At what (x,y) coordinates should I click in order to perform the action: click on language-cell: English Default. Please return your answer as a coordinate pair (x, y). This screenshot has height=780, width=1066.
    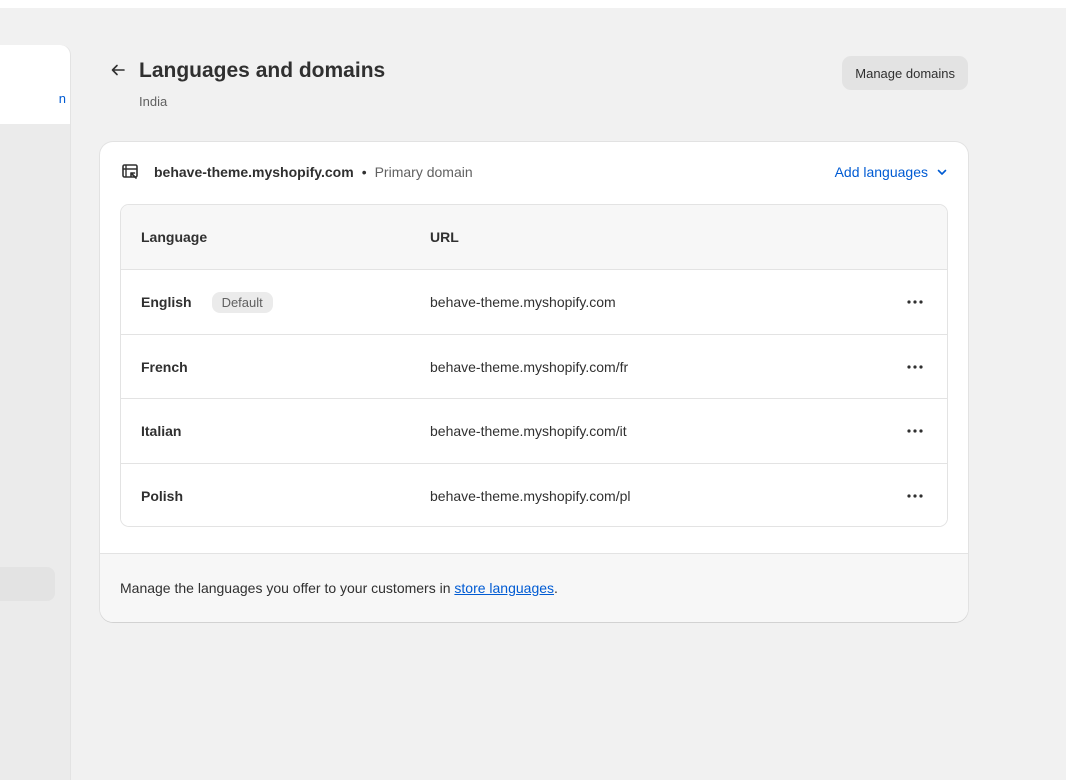
    Looking at the image, I should click on (207, 302).